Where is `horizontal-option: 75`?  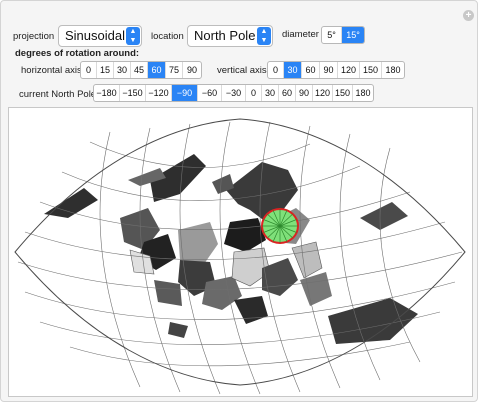
horizontal-option: 75 is located at coordinates (174, 70).